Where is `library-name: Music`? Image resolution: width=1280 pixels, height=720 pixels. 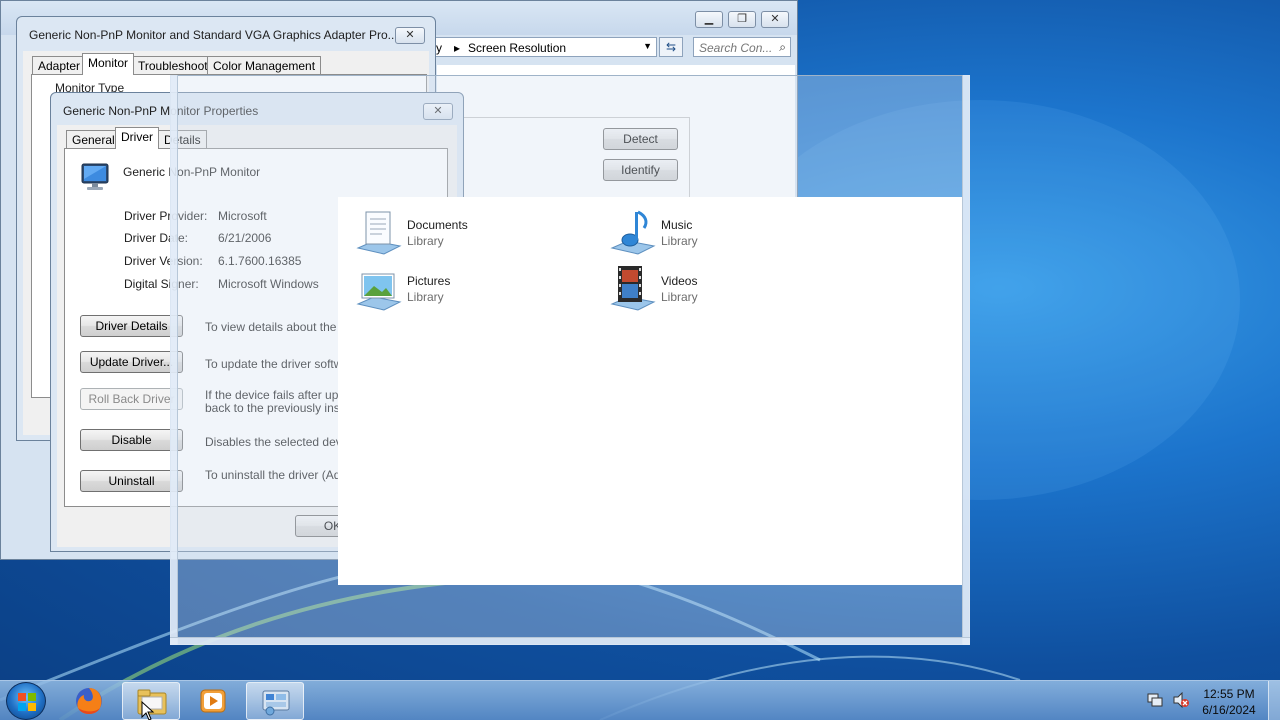
library-name: Music is located at coordinates (677, 225).